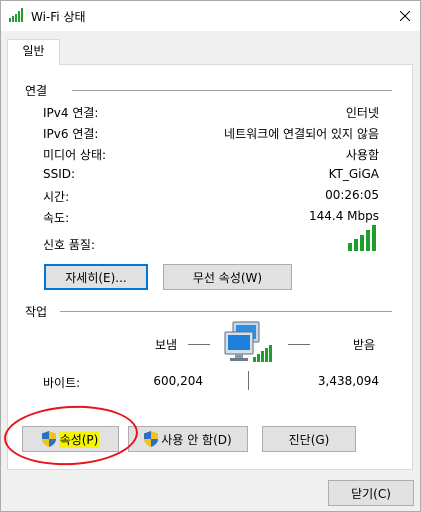  I want to click on wireless-properties-button-label: 무선 속성(W), so click(227, 277).